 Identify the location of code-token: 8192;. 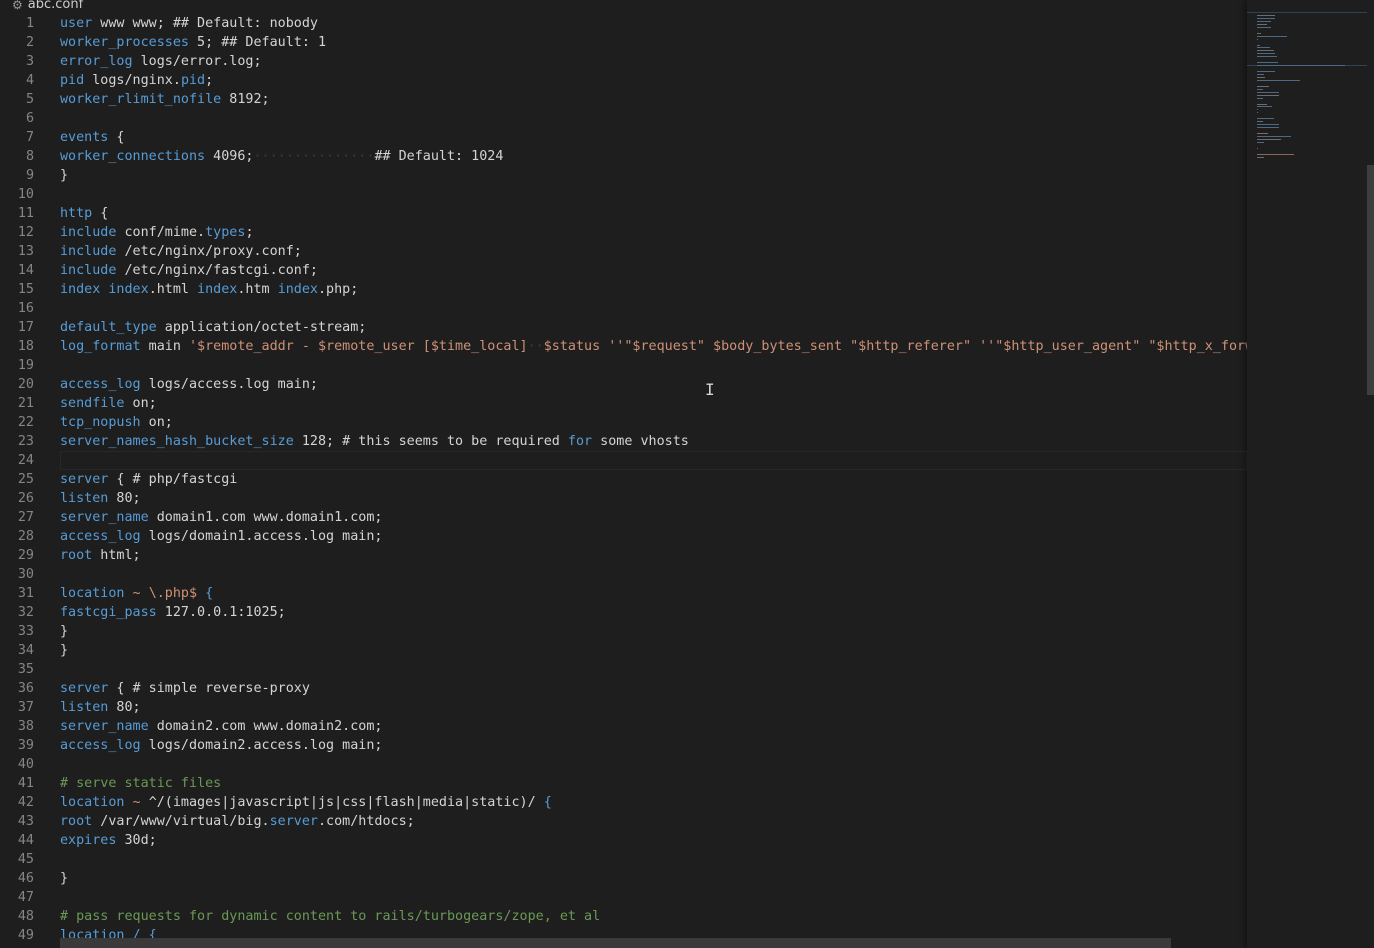
(245, 99).